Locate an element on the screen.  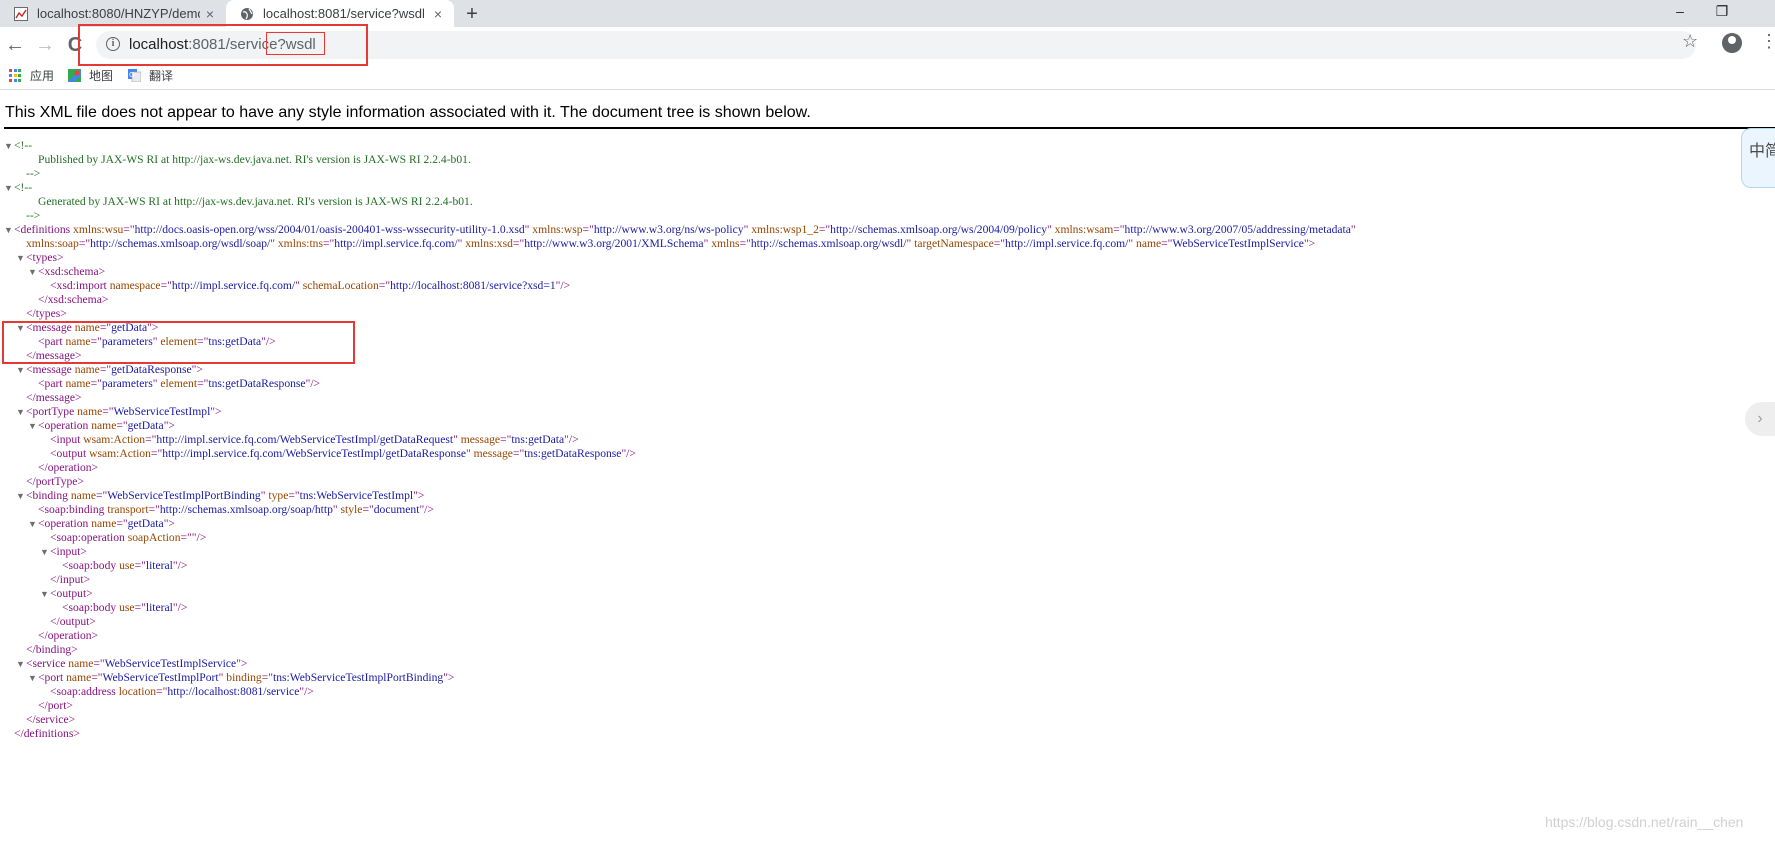
xml-line: ▼<output> is located at coordinates (66, 594).